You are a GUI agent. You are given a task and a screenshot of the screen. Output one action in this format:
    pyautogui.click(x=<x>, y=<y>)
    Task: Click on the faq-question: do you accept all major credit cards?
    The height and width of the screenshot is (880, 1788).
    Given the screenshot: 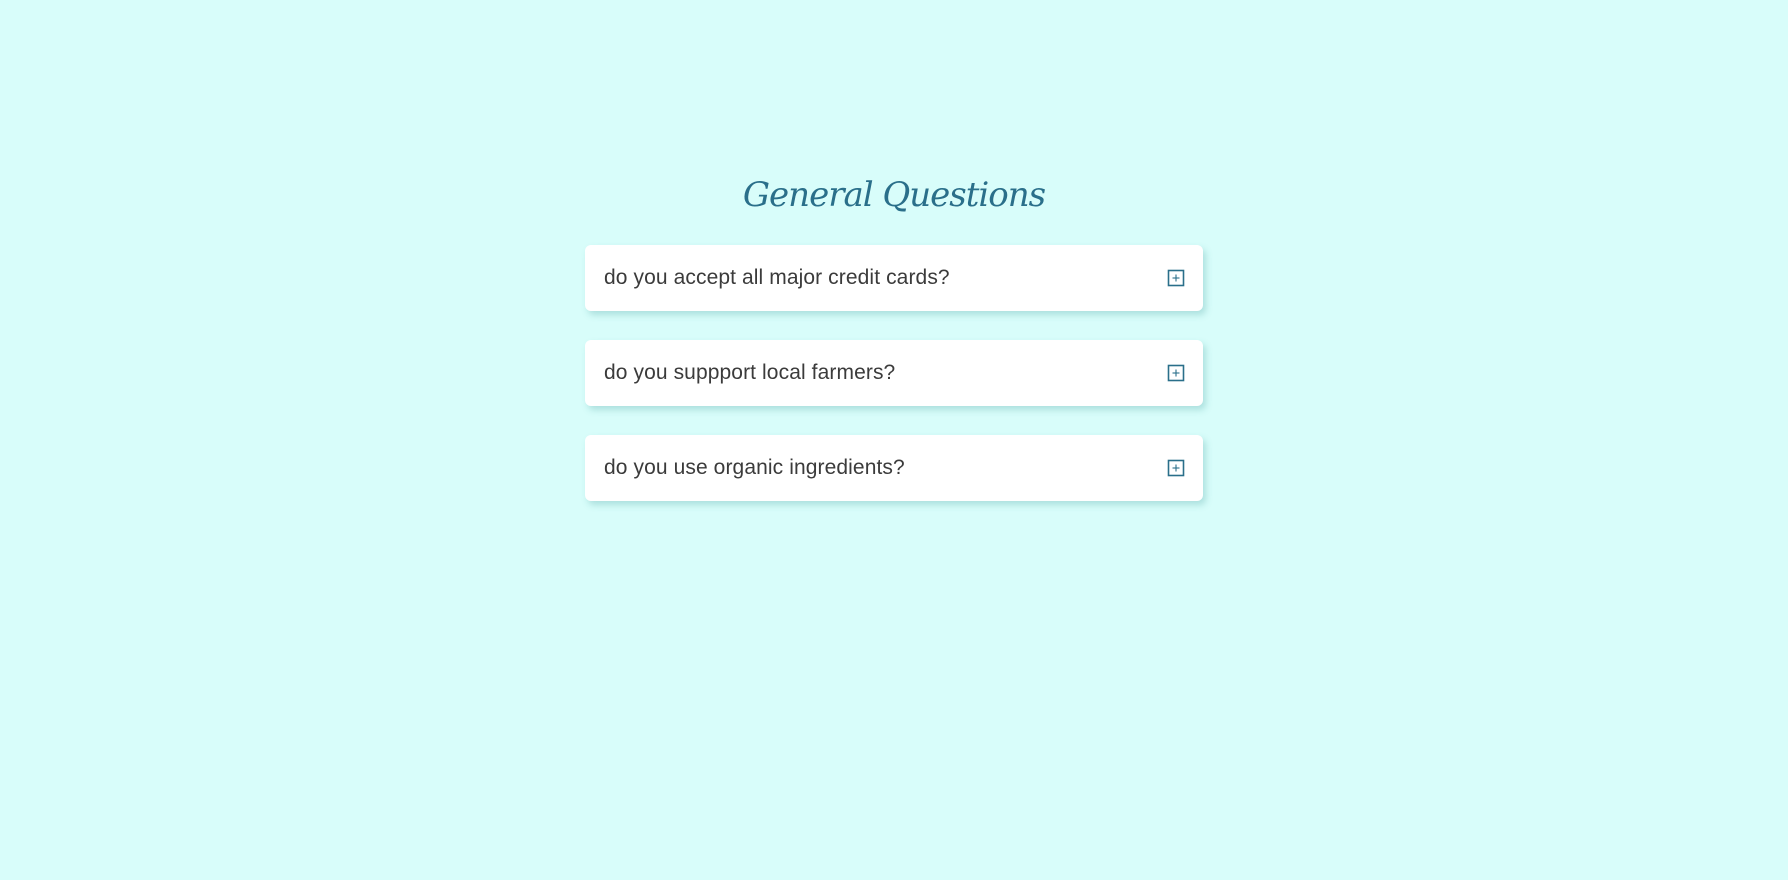 What is the action you would take?
    pyautogui.click(x=777, y=277)
    